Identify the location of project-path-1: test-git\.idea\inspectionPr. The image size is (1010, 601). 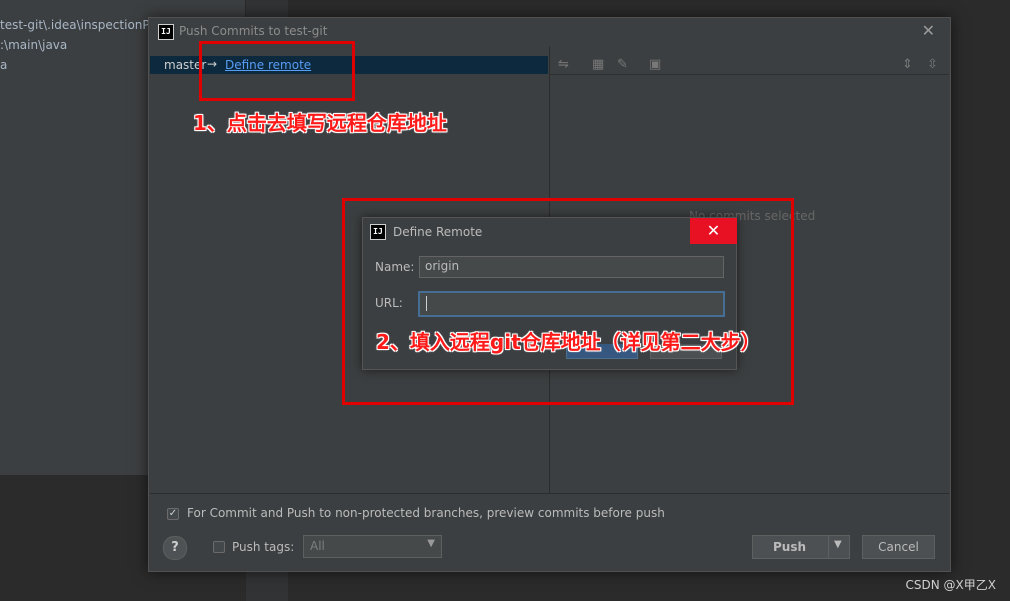
(77, 25).